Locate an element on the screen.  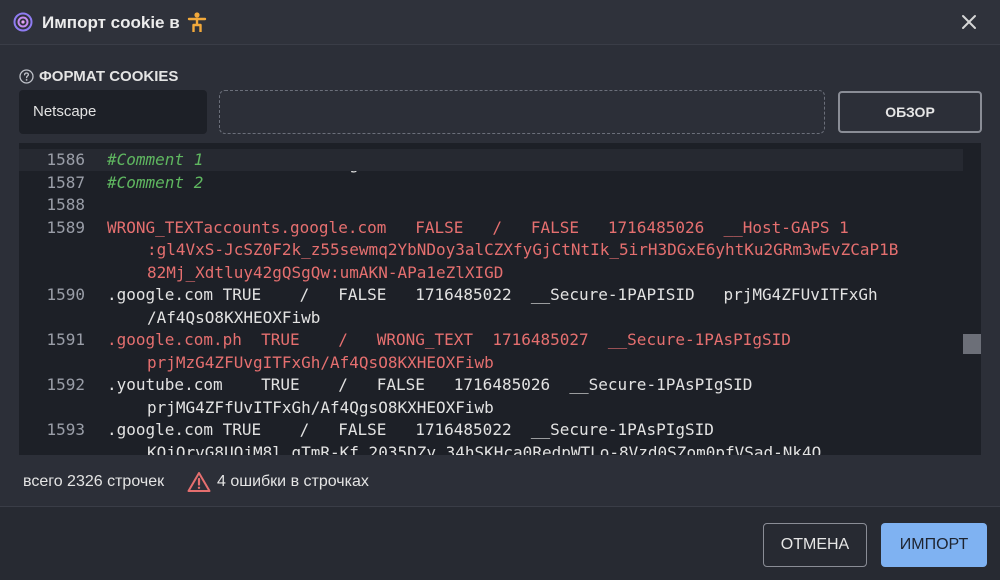
warning-triangle-icon is located at coordinates (199, 482).